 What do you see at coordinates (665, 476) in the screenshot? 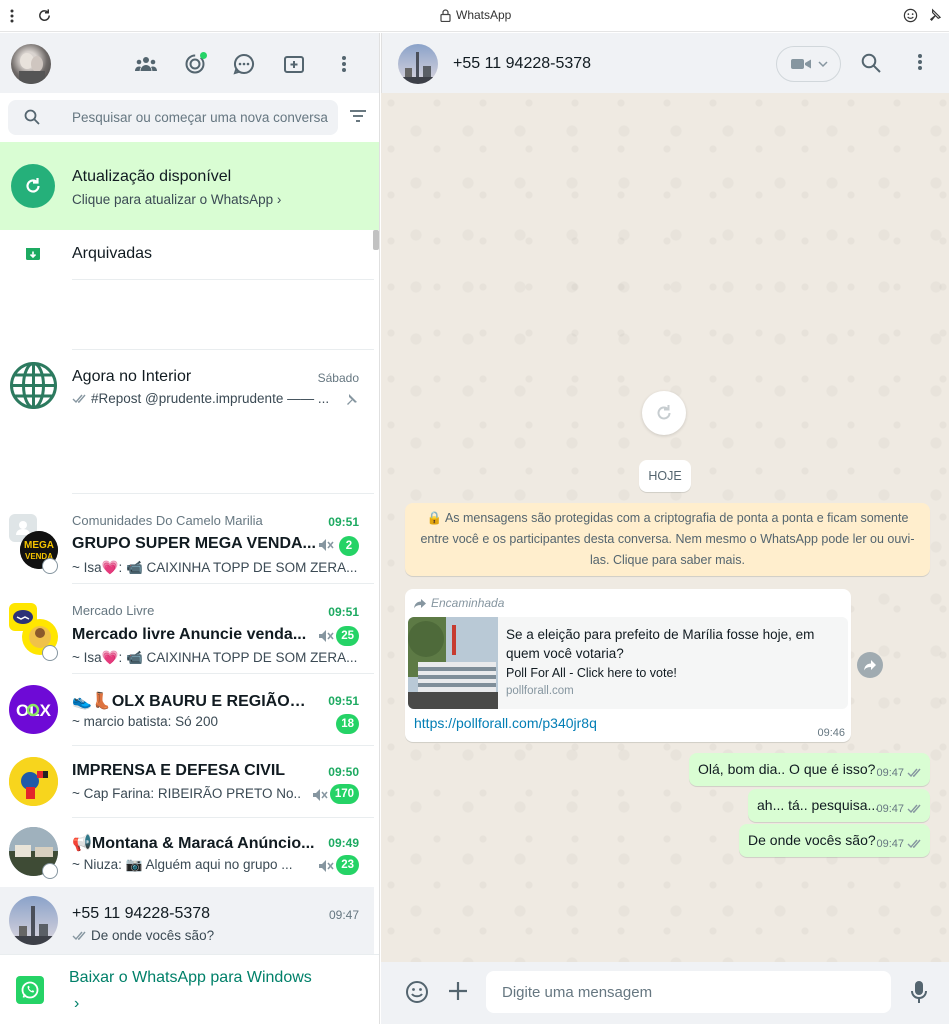
I see `date-separator: HOJE` at bounding box center [665, 476].